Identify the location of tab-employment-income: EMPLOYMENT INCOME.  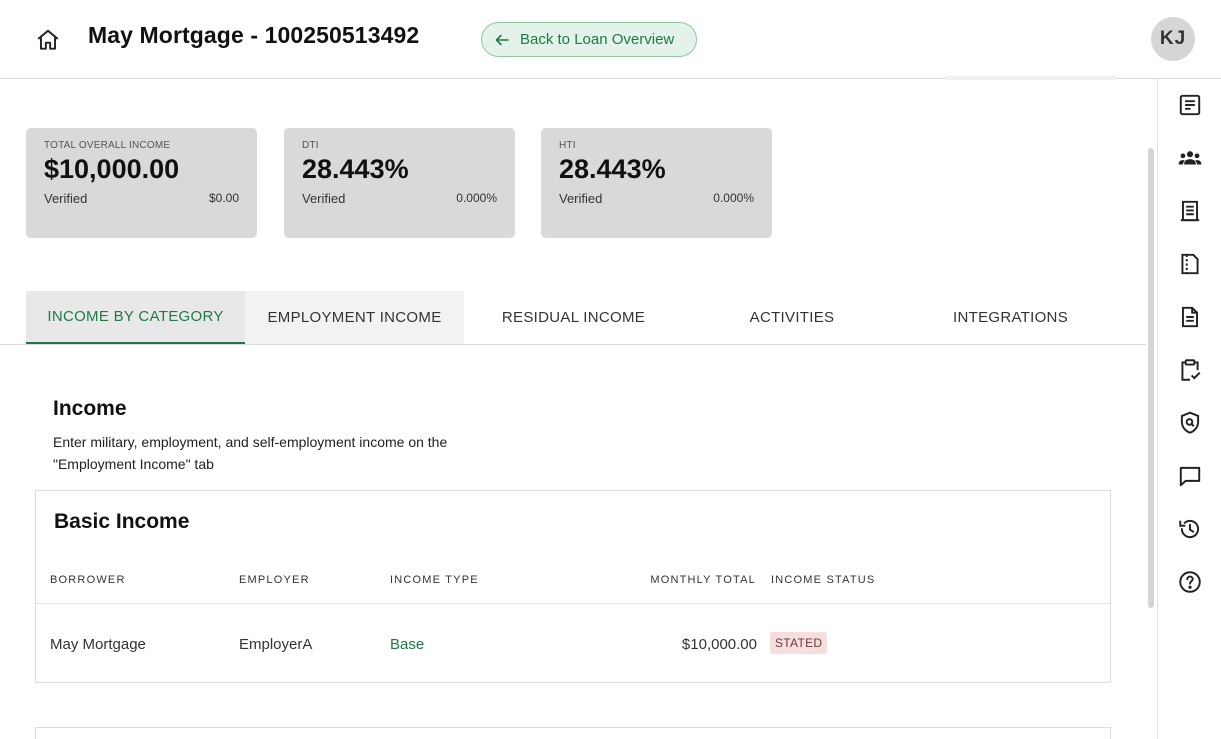
(354, 317).